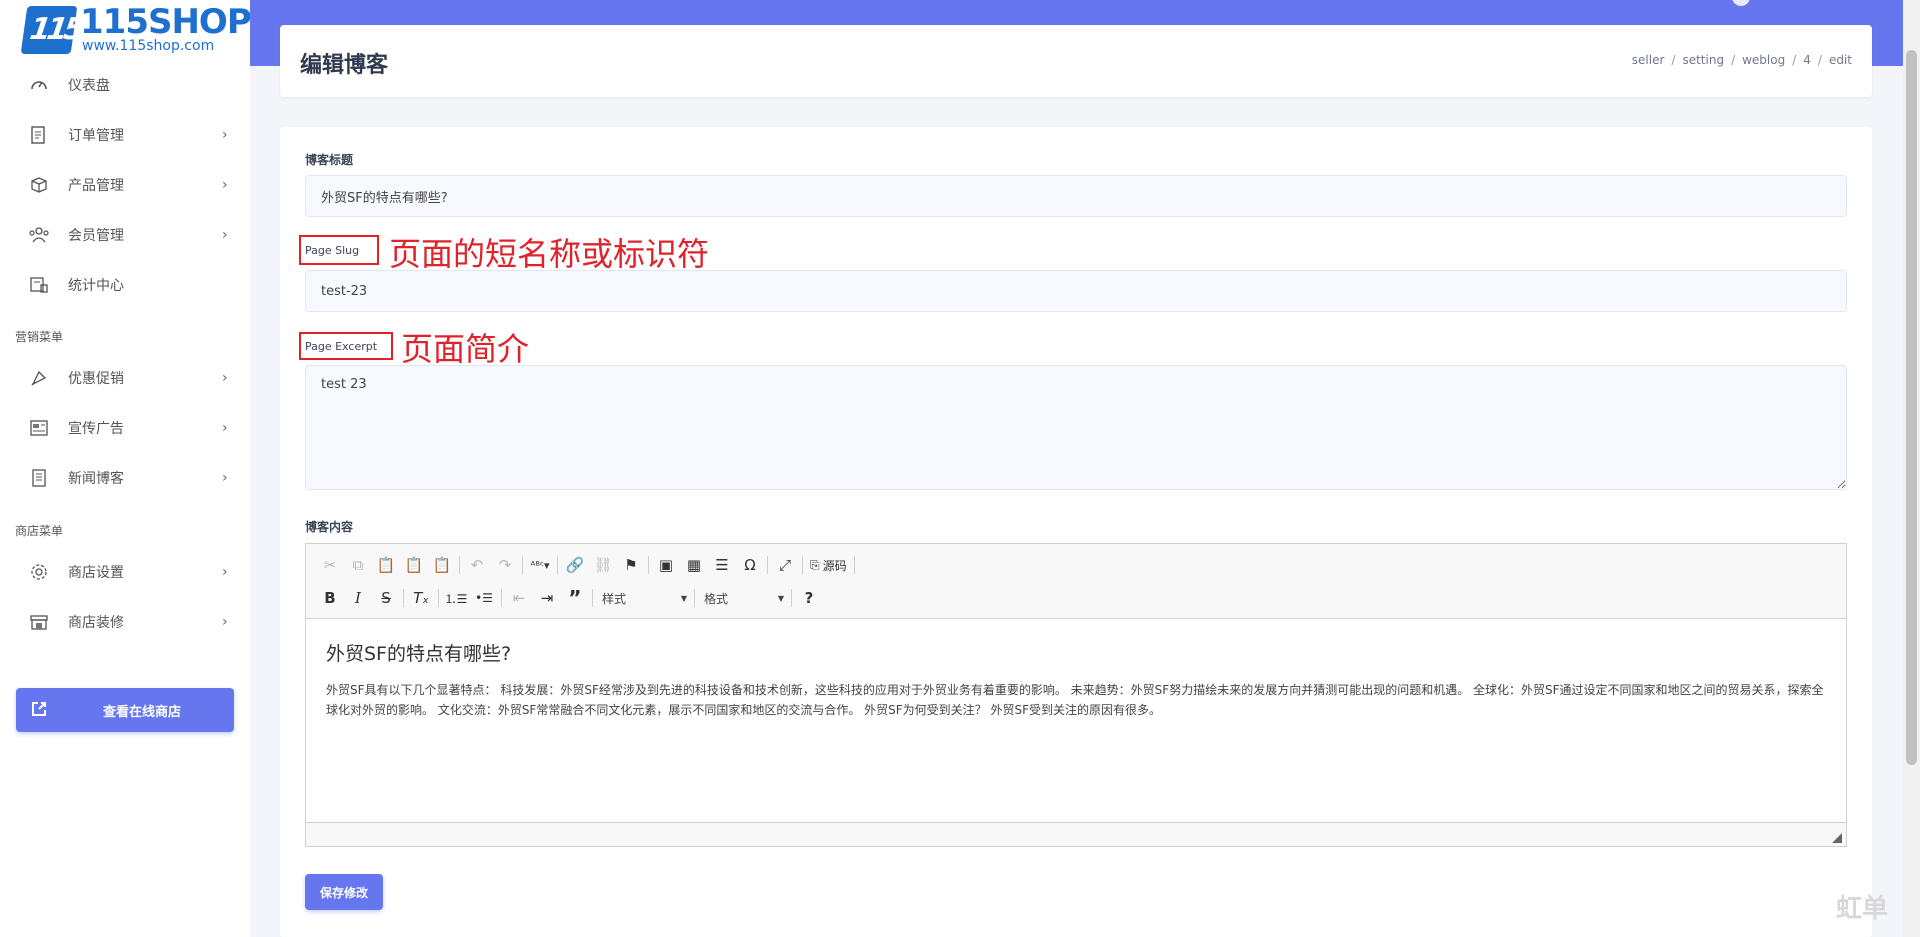  What do you see at coordinates (39, 85) in the screenshot?
I see `dashboard-icon` at bounding box center [39, 85].